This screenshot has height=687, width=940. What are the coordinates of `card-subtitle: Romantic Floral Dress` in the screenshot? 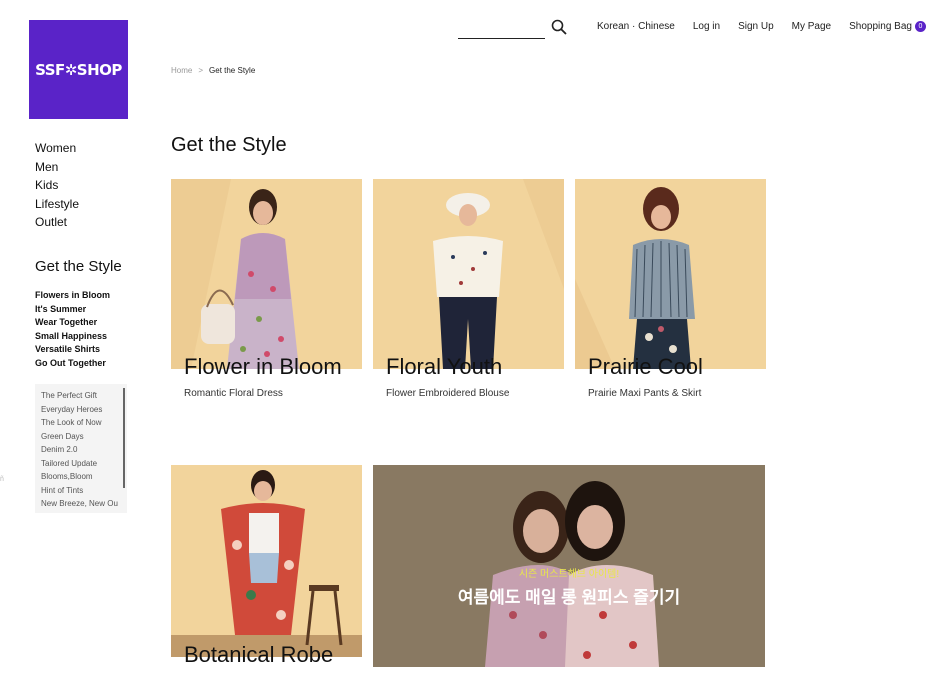 It's located at (233, 393).